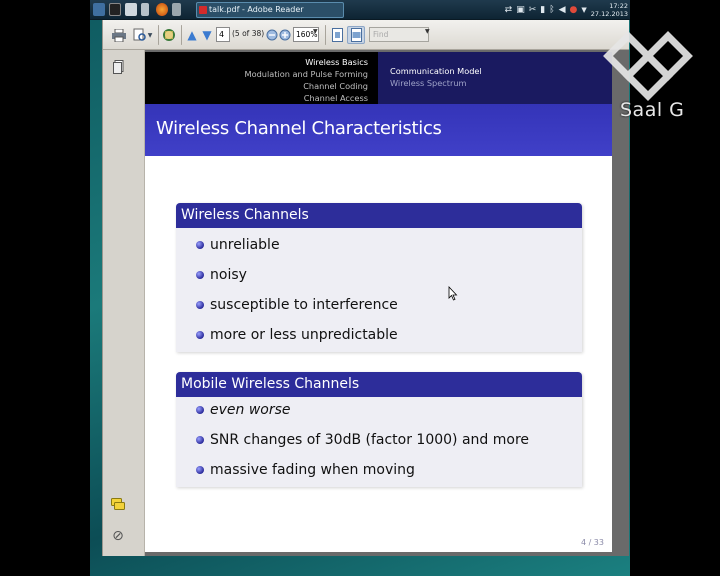 Image resolution: width=720 pixels, height=576 pixels. I want to click on clock: 17:22 27.12.2013, so click(609, 10).